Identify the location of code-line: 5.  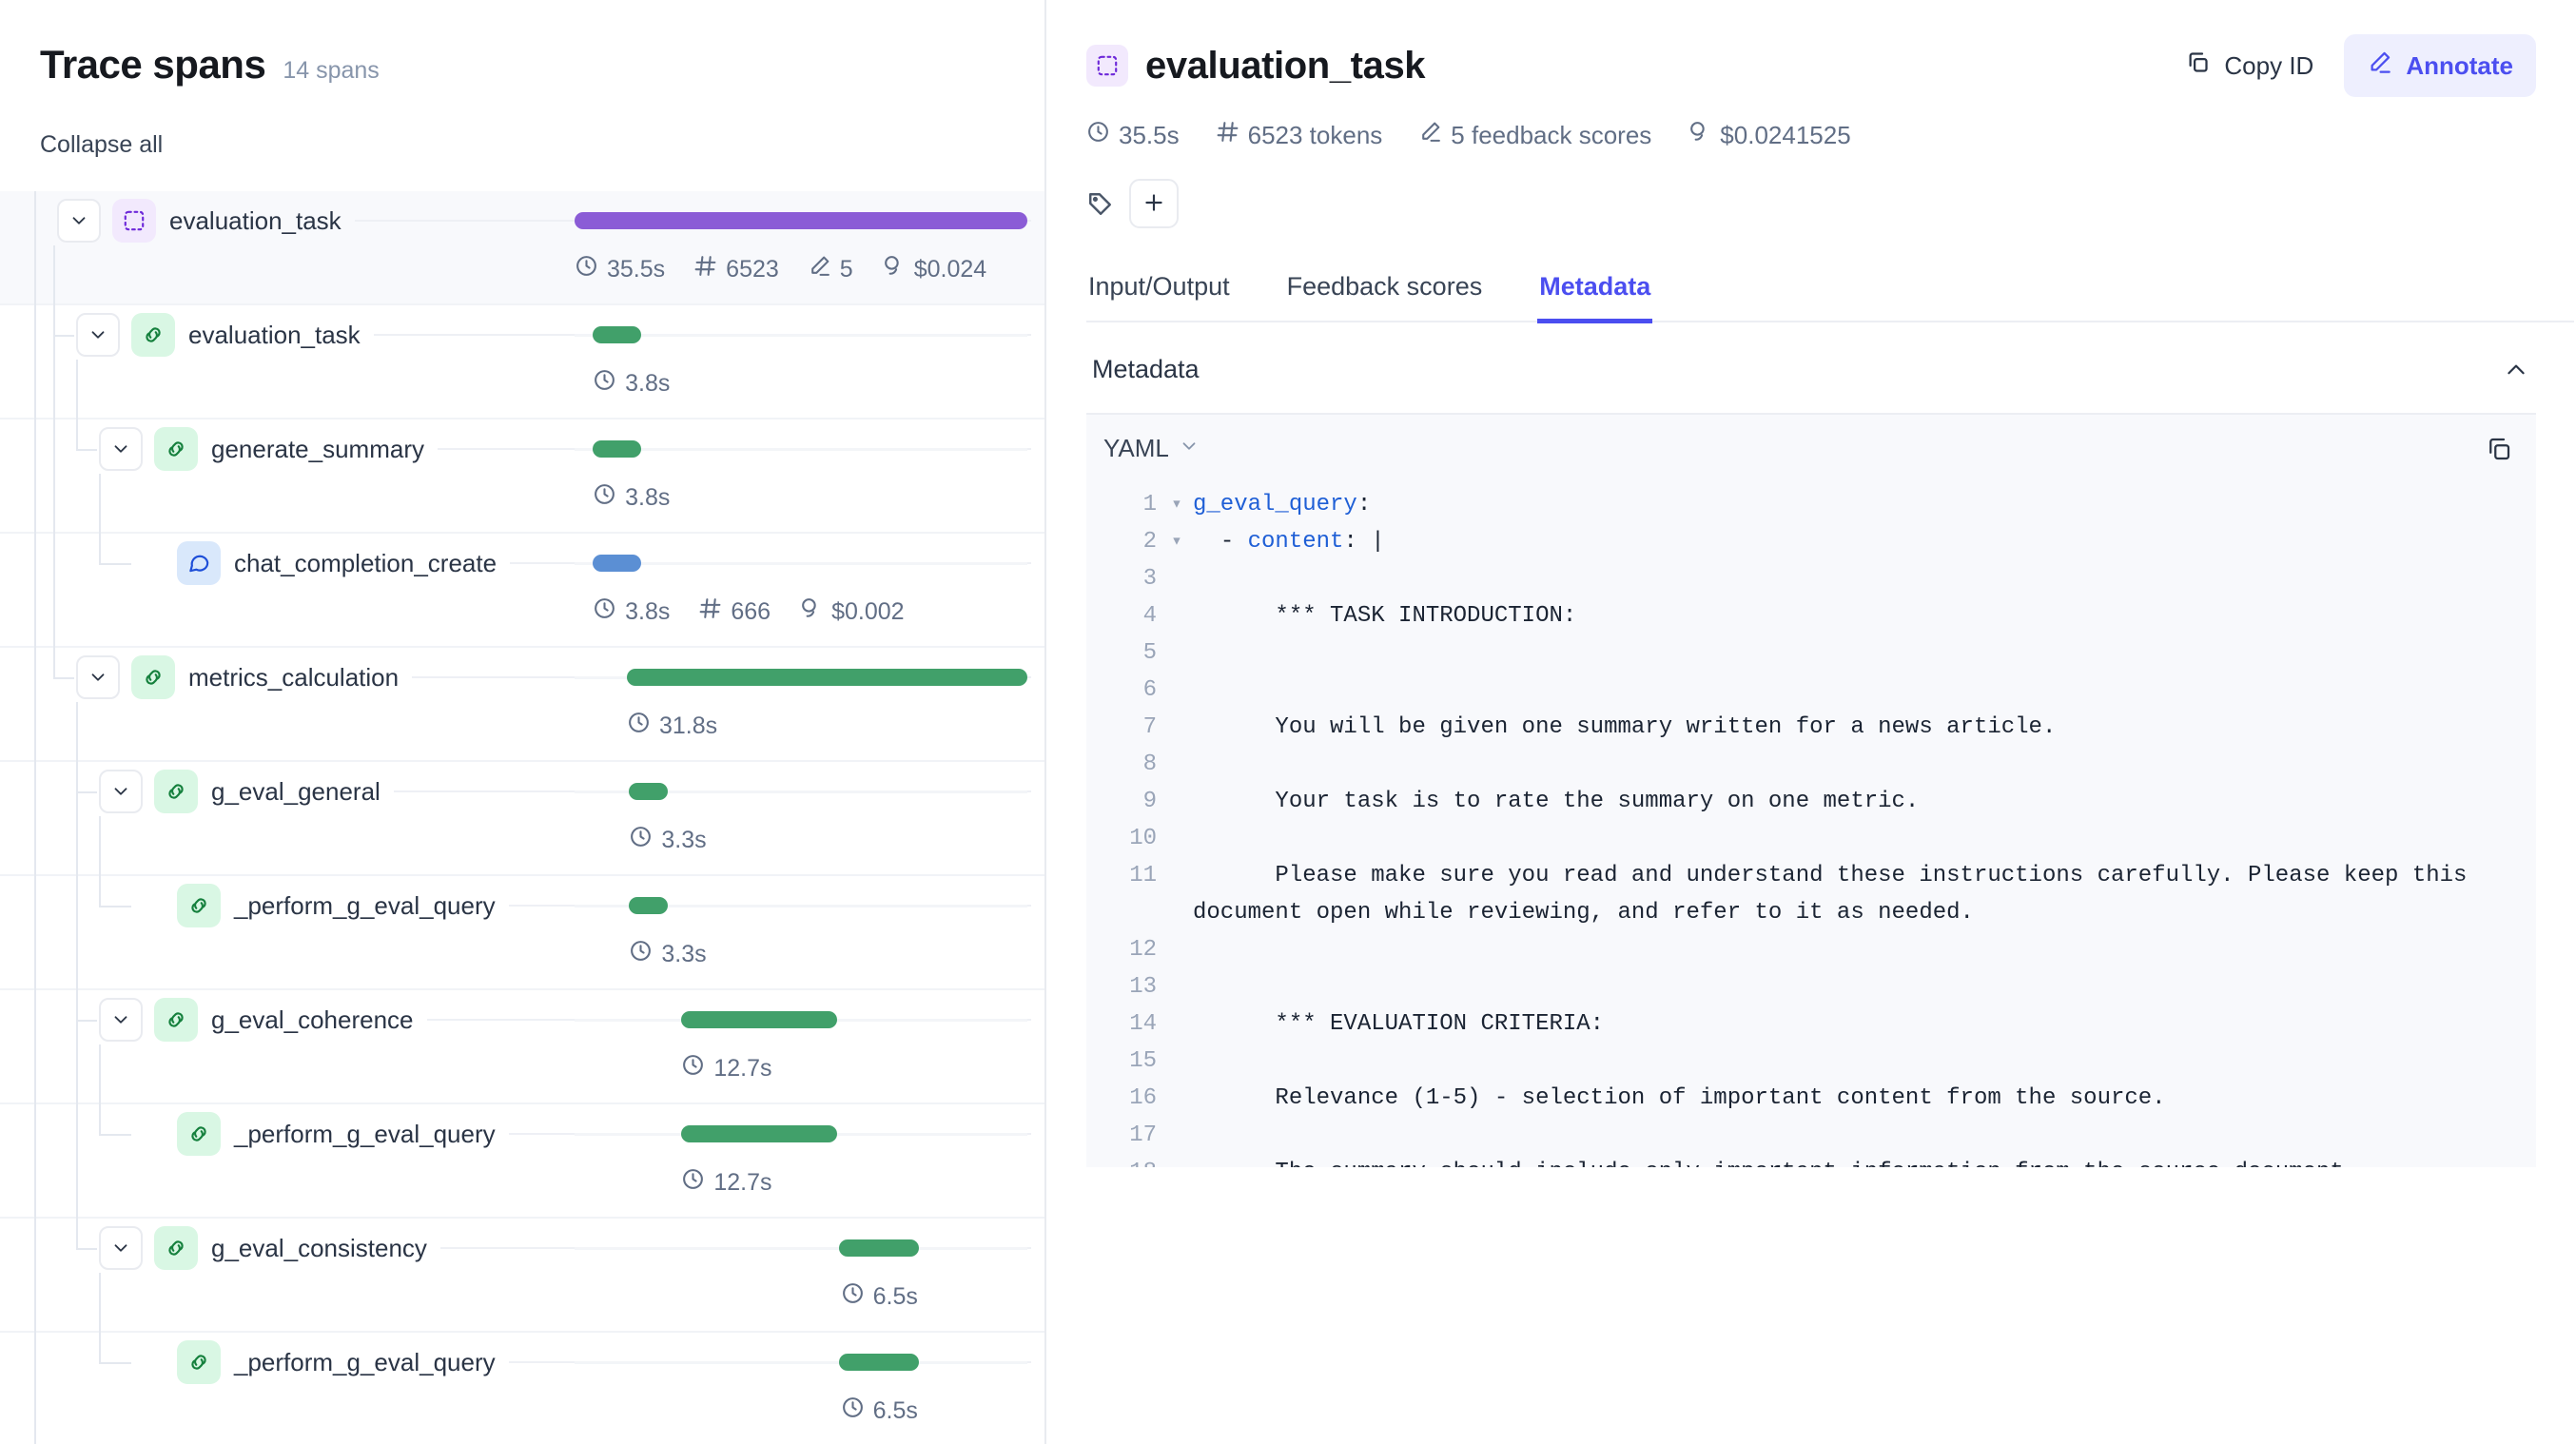
(1811, 653).